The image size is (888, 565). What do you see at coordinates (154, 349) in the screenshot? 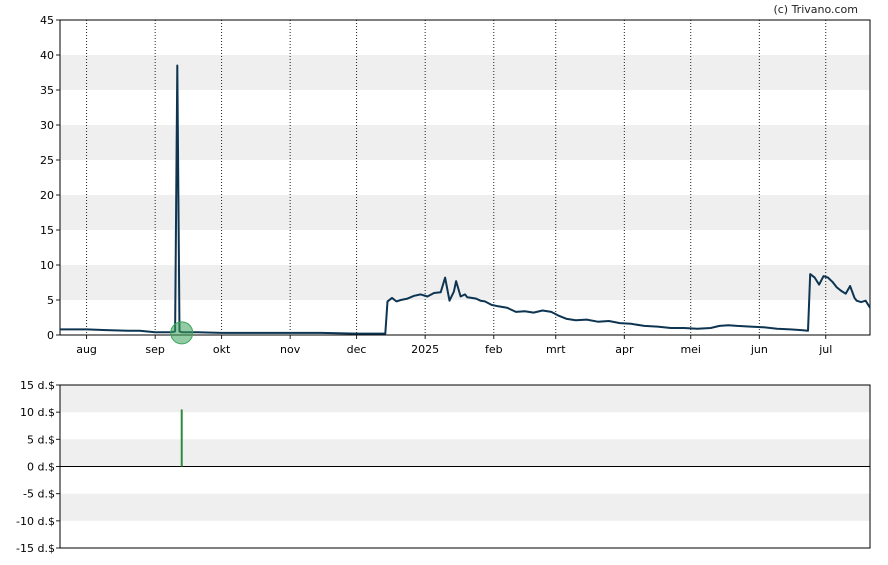
I see `x-tick-label: sep` at bounding box center [154, 349].